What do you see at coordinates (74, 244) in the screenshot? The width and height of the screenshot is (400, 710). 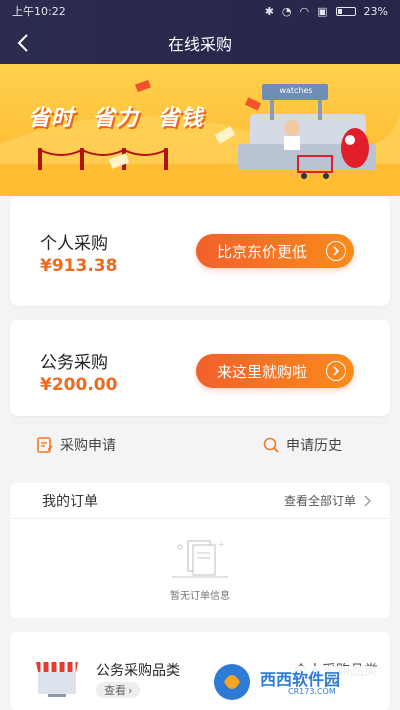 I see `personal-purchase-title: 个人采购` at bounding box center [74, 244].